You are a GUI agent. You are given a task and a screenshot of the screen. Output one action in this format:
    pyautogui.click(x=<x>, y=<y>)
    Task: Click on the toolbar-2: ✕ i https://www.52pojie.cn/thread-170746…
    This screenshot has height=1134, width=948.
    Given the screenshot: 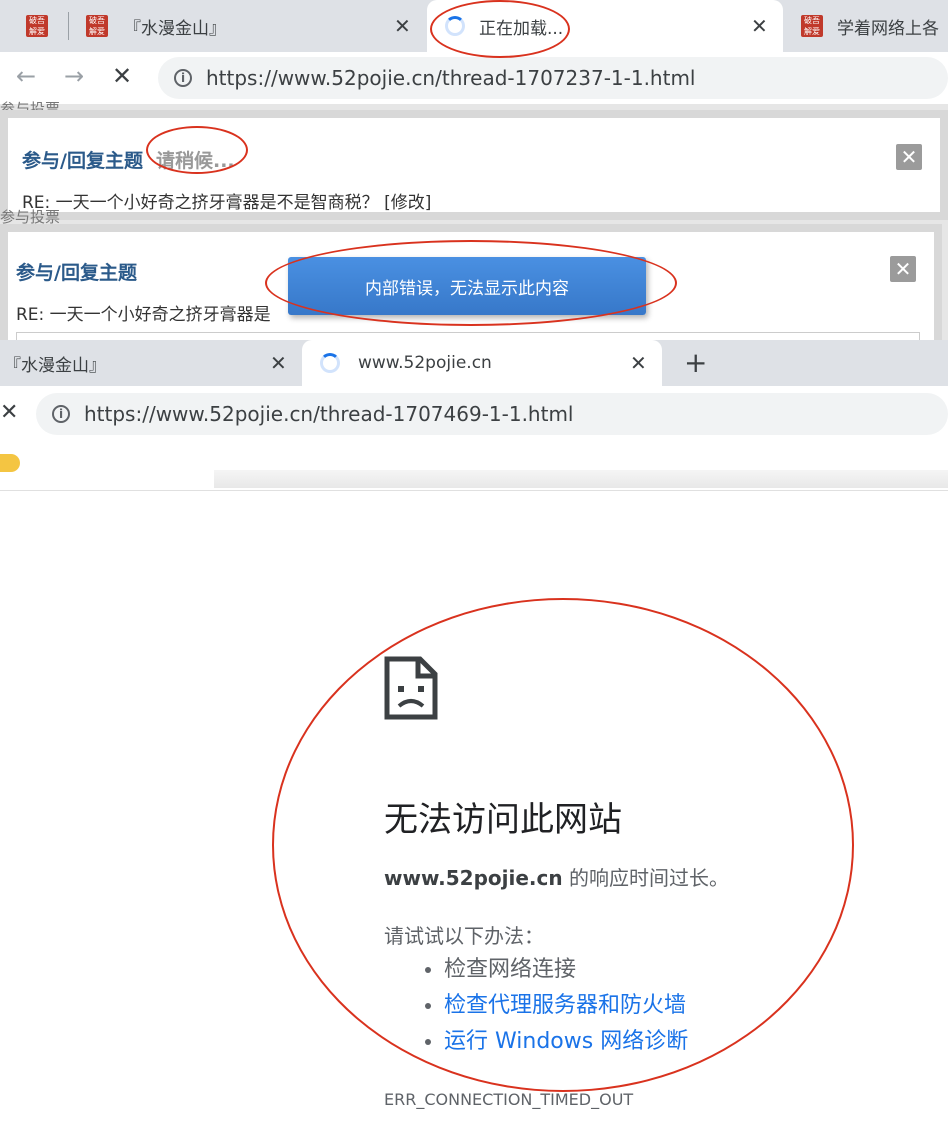 What is the action you would take?
    pyautogui.click(x=474, y=414)
    